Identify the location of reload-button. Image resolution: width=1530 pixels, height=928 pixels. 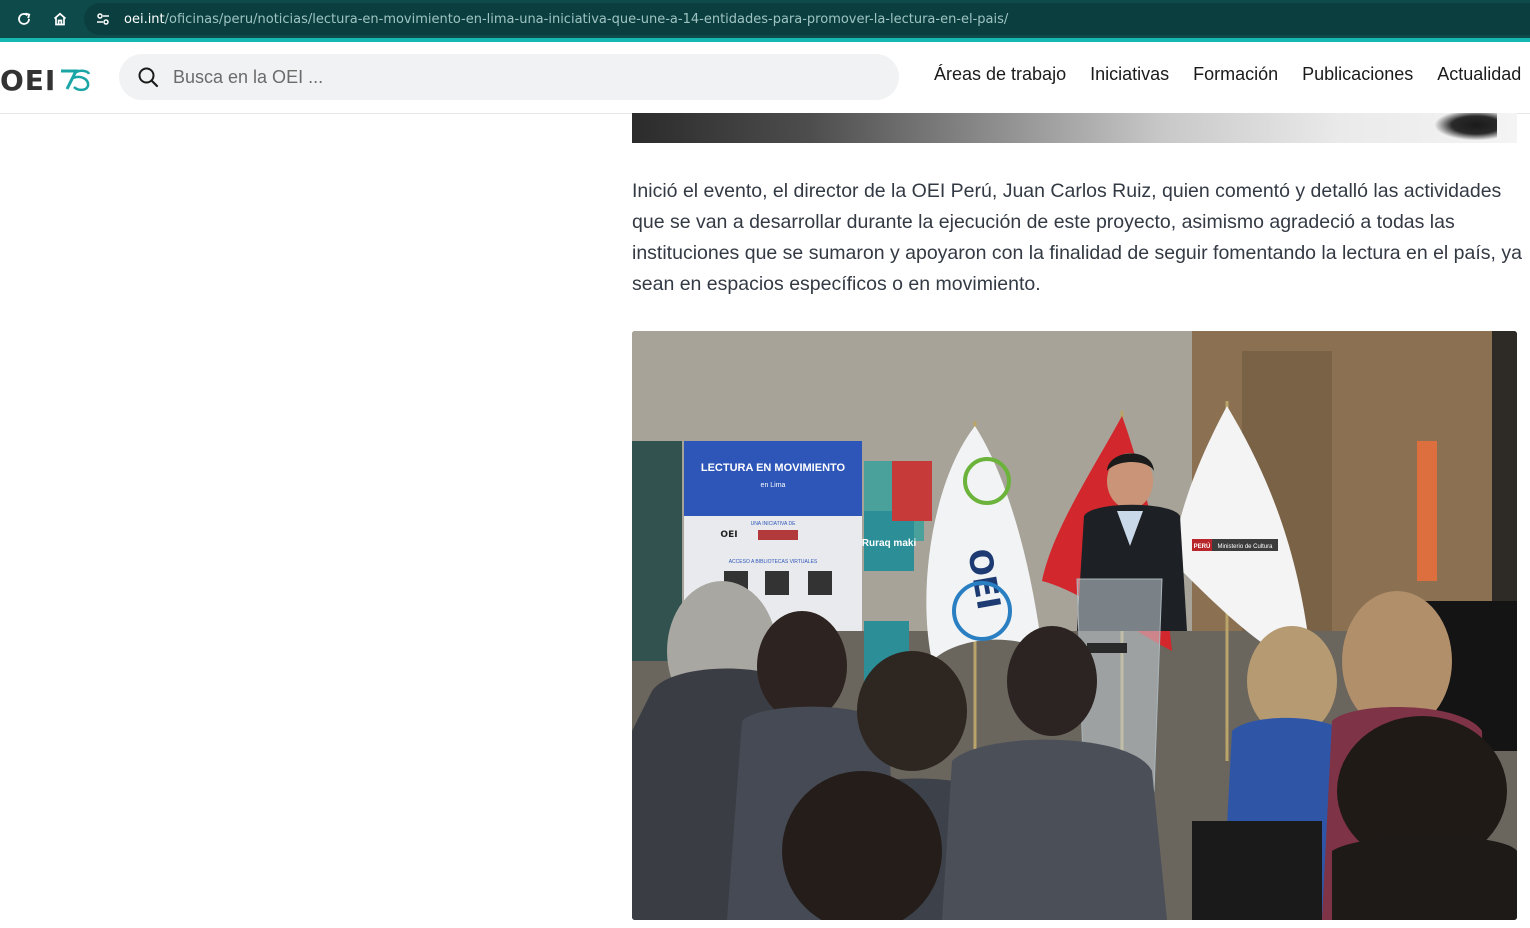
(24, 19).